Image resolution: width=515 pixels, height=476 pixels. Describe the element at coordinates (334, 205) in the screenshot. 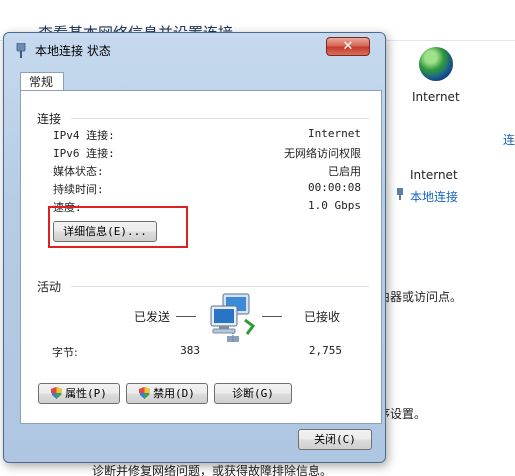

I see `speed-value: 1.0 Gbps` at that location.